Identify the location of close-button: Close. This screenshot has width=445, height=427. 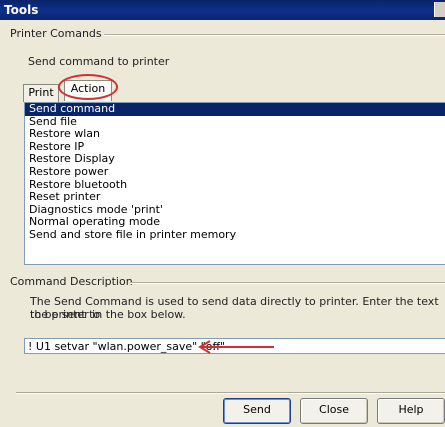
(334, 411).